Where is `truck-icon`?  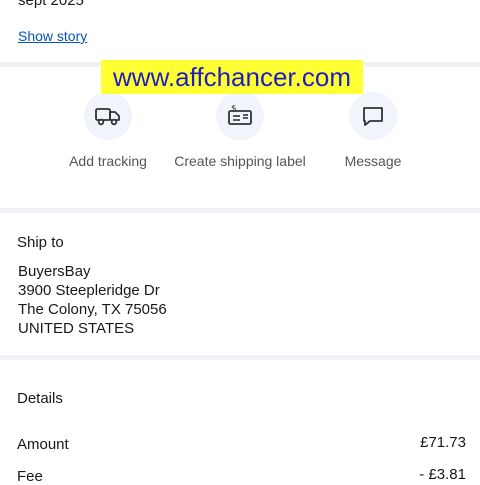 truck-icon is located at coordinates (107, 117).